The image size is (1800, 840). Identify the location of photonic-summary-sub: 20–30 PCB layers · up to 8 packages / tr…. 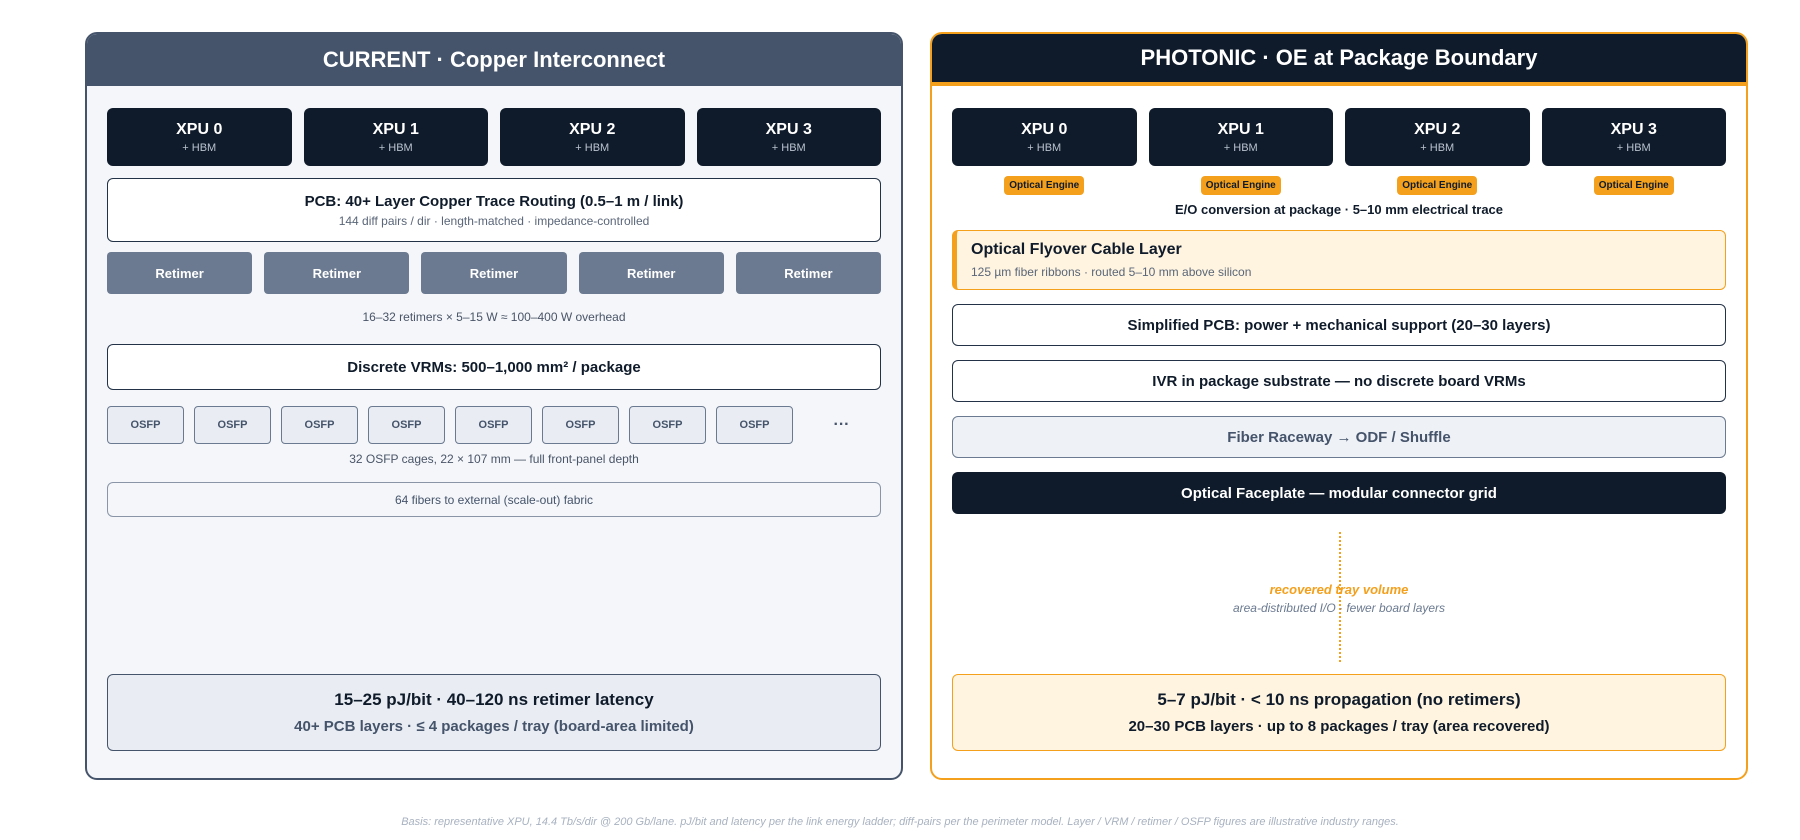
(1339, 726).